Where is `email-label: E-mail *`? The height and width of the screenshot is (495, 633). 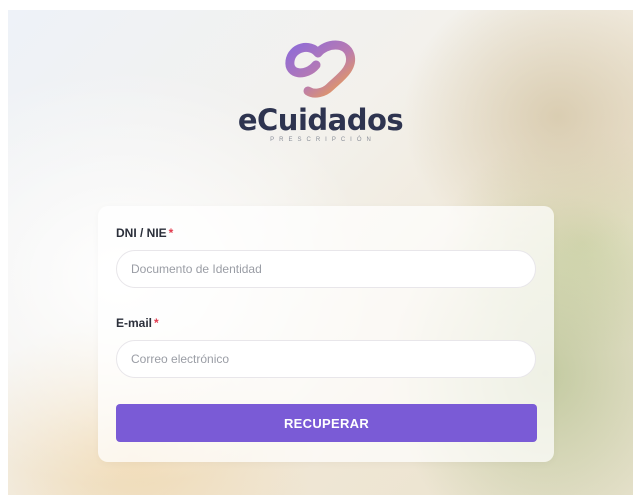
email-label: E-mail * is located at coordinates (137, 323).